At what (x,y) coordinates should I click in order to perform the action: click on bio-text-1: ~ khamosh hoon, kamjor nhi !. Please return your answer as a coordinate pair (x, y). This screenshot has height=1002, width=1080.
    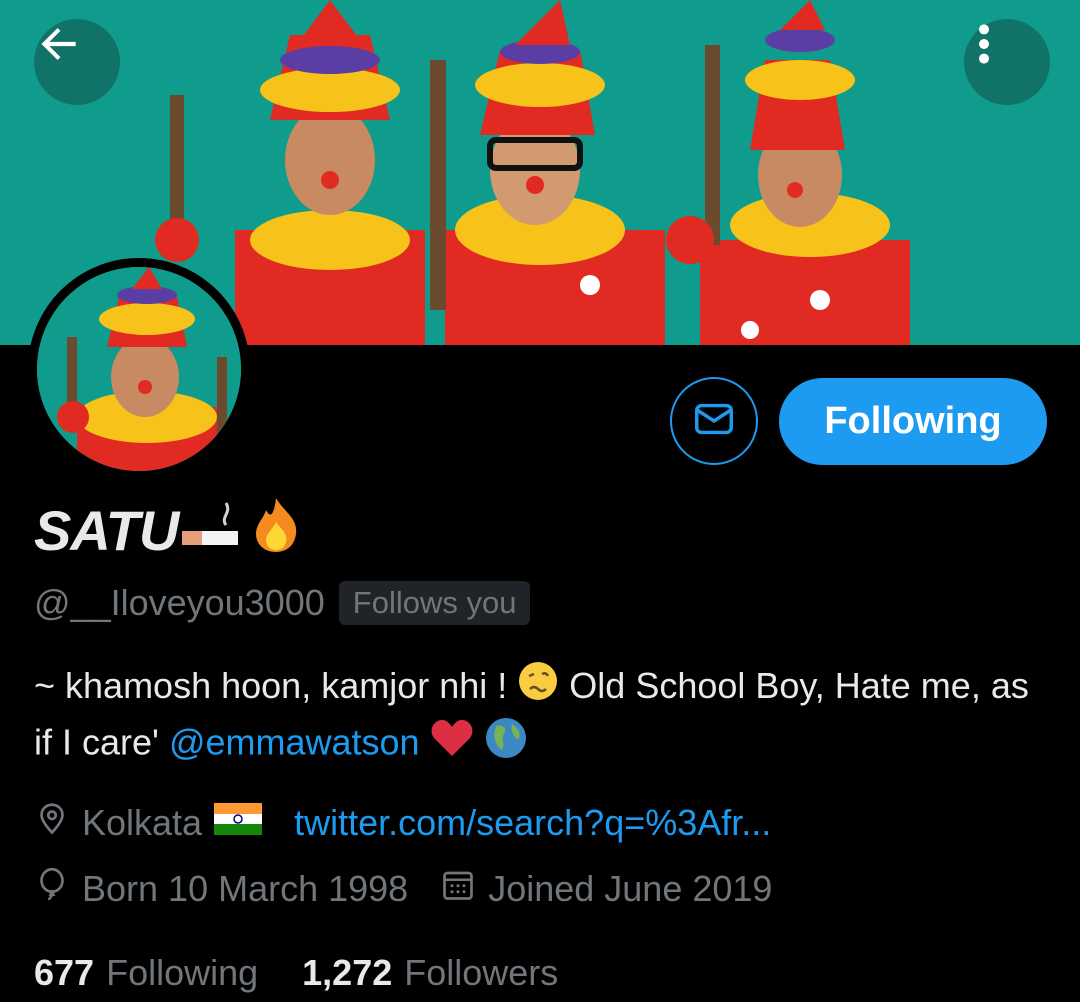
    Looking at the image, I should click on (271, 685).